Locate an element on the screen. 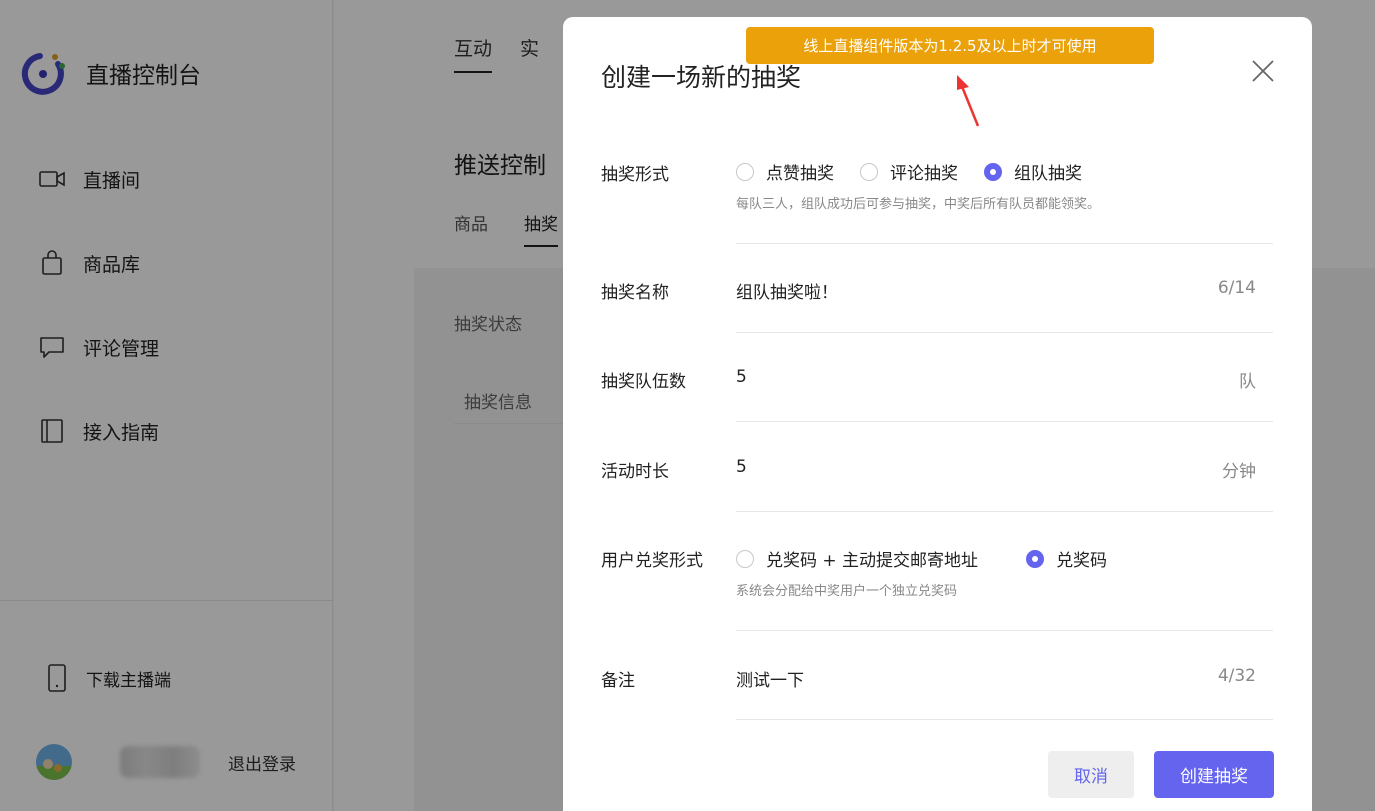 The height and width of the screenshot is (811, 1375). redeem-radio-group: 兑奖码 + 主动提交邮寄地址 兑奖码 is located at coordinates (934, 558).